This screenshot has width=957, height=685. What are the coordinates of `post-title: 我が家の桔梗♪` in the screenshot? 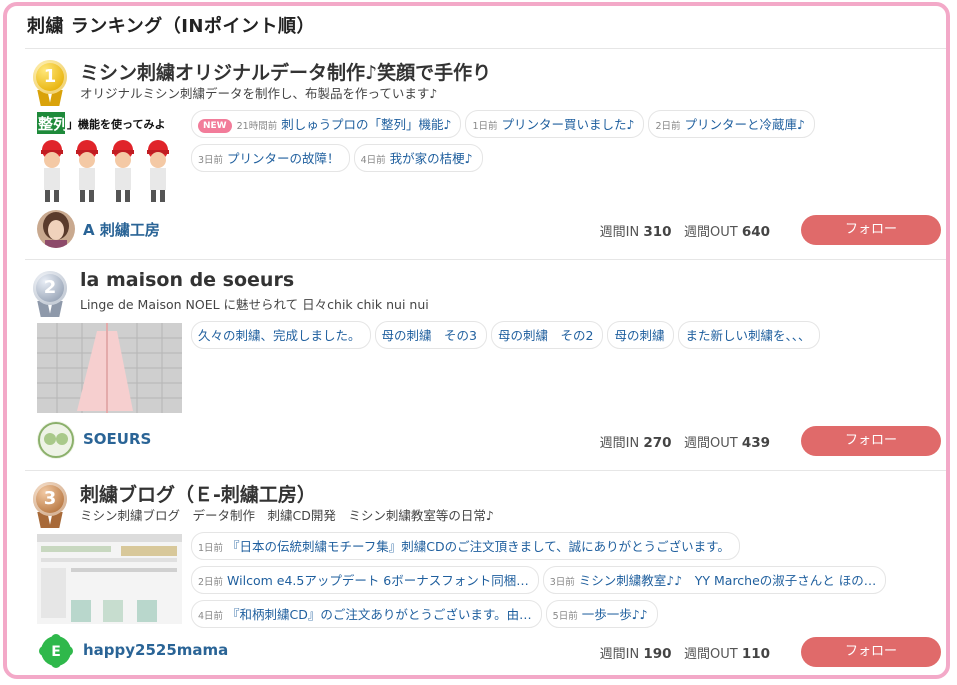 It's located at (431, 158).